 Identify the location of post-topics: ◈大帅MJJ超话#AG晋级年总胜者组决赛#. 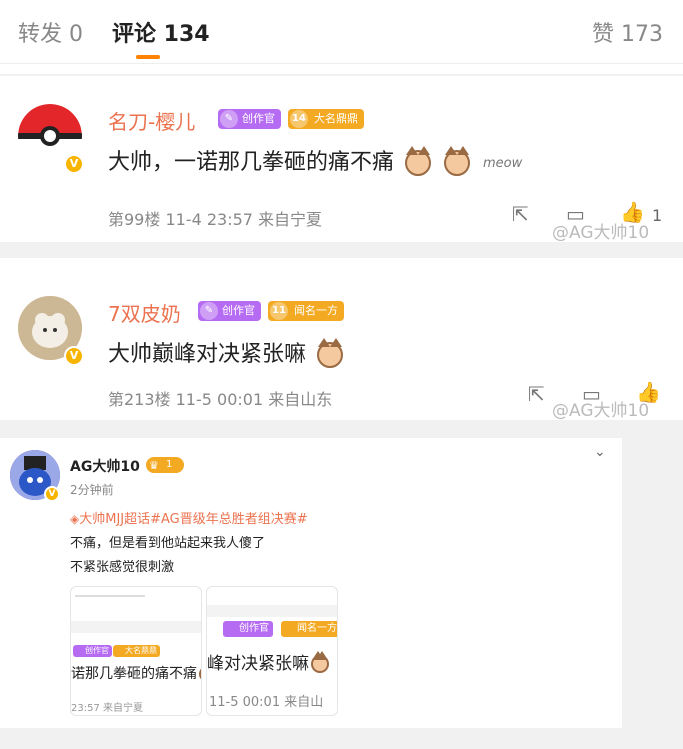
(189, 517).